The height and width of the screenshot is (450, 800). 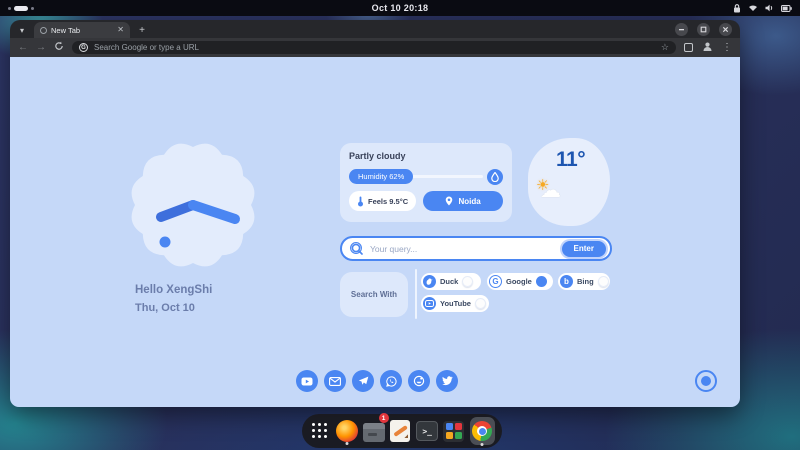 I want to click on twitter-link, so click(x=447, y=381).